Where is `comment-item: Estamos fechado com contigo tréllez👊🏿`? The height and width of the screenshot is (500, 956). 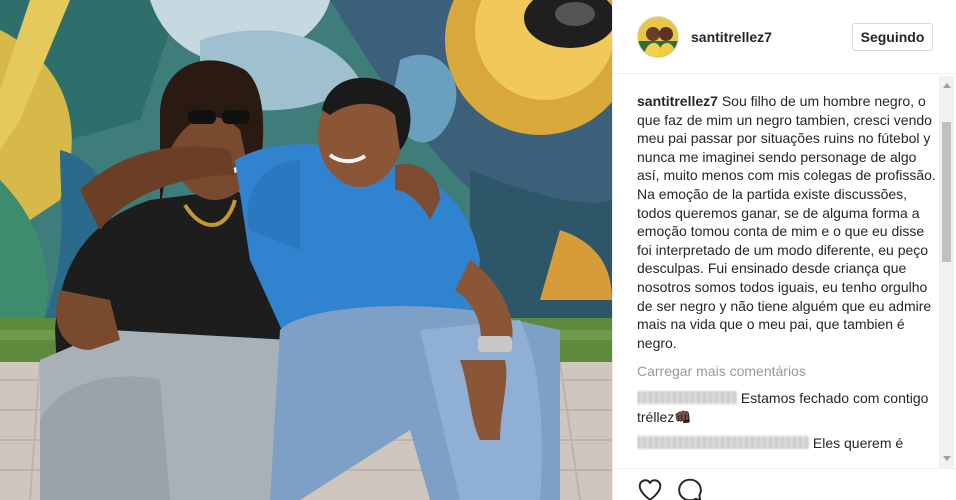
comment-item: Estamos fechado com contigo tréllez👊🏿 is located at coordinates (787, 407).